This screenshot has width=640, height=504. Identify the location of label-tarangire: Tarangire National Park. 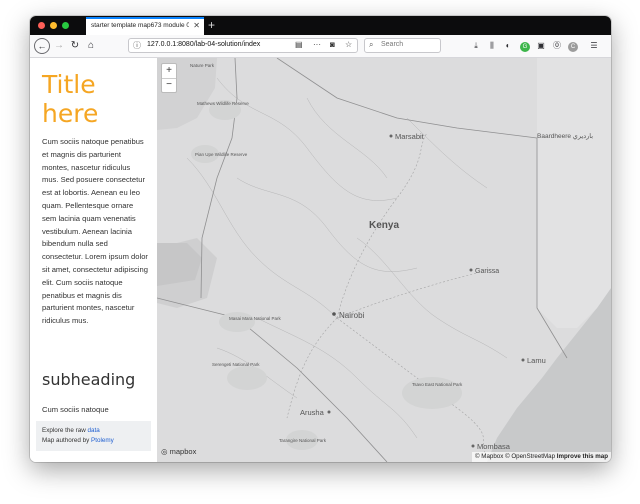
(303, 440).